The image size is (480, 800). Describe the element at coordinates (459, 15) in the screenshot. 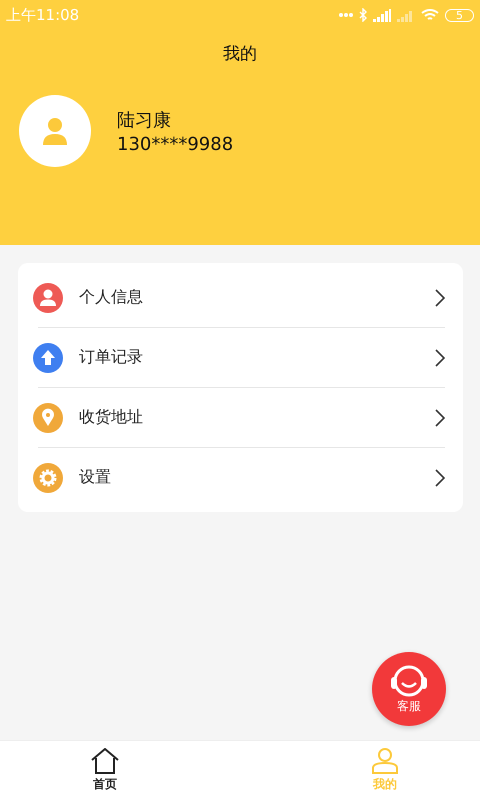

I see `battery-indicator: 5` at that location.